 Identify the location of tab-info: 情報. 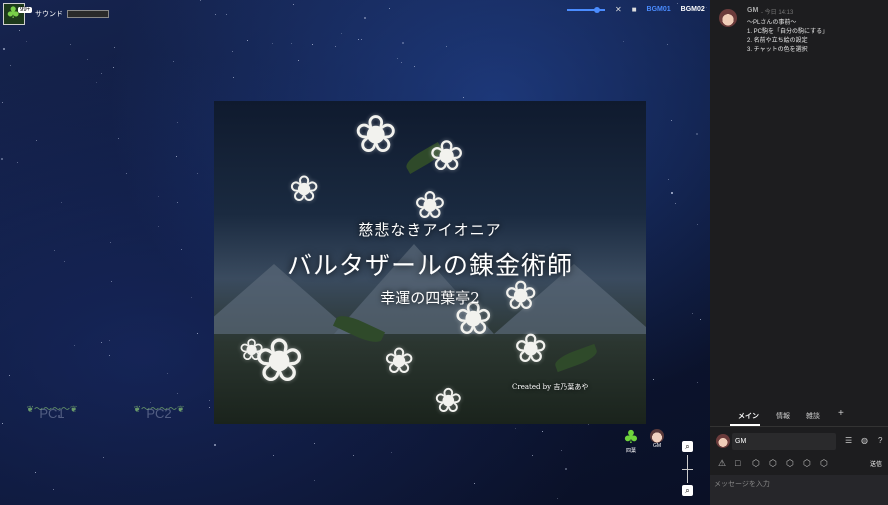
(783, 416).